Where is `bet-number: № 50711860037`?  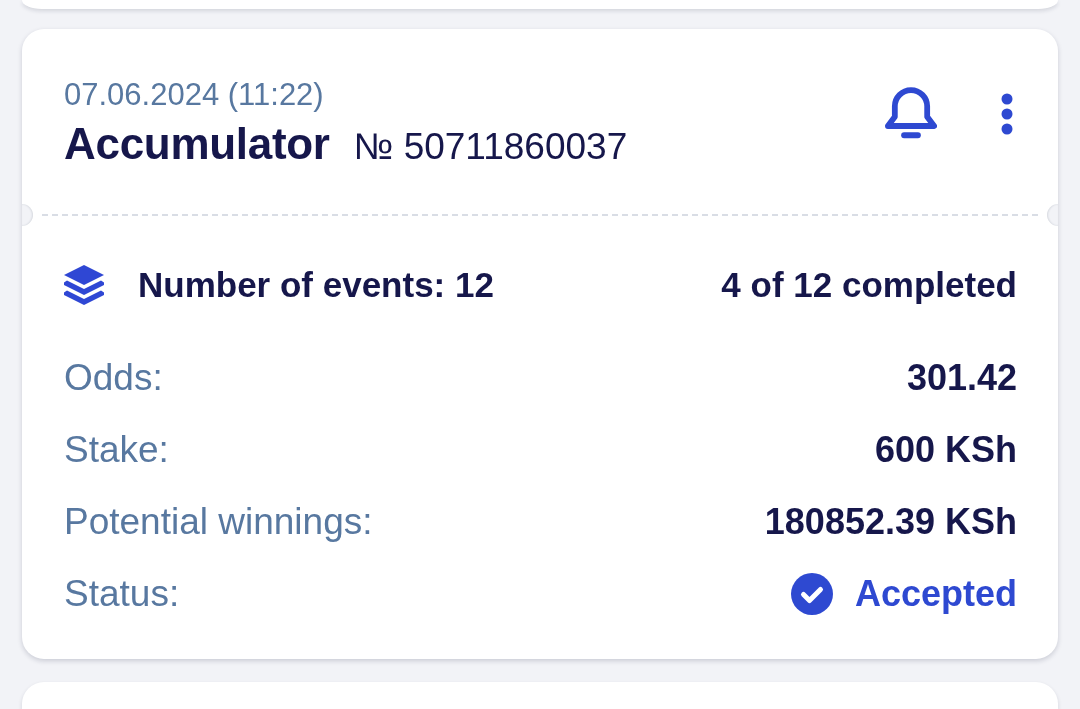 bet-number: № 50711860037 is located at coordinates (490, 147).